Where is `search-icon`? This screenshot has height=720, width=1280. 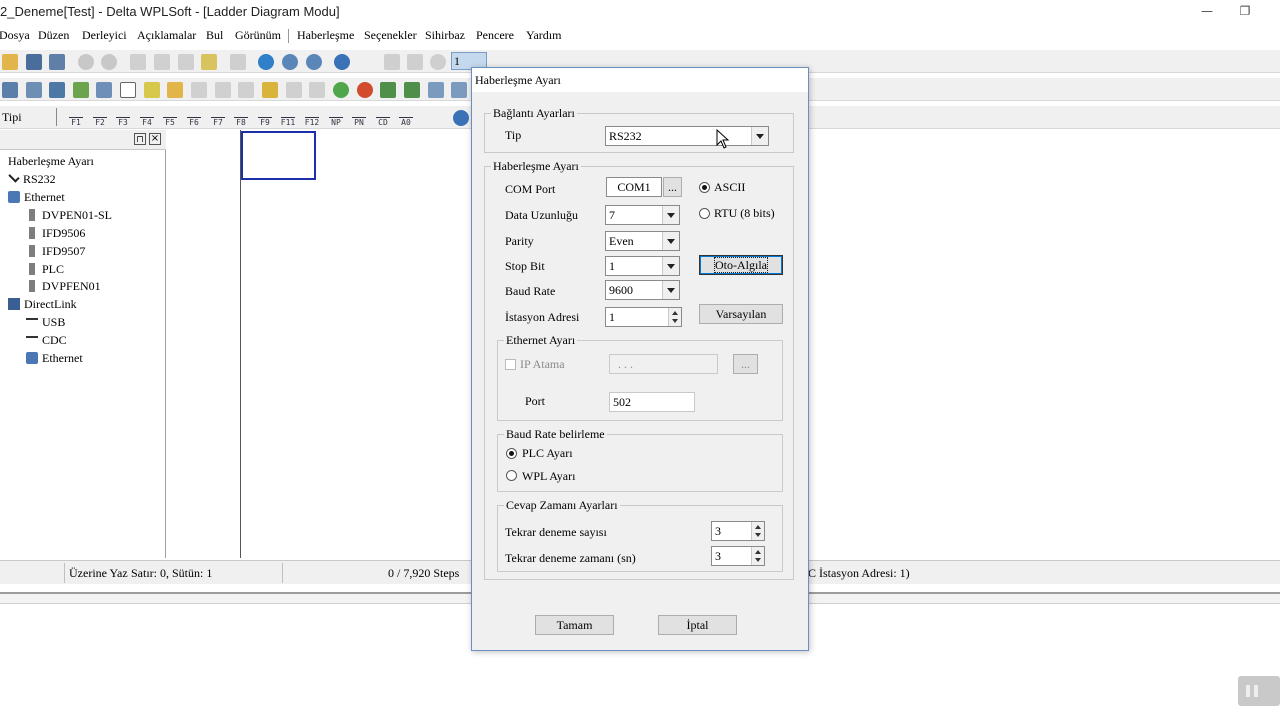
search-icon is located at coordinates (266, 62).